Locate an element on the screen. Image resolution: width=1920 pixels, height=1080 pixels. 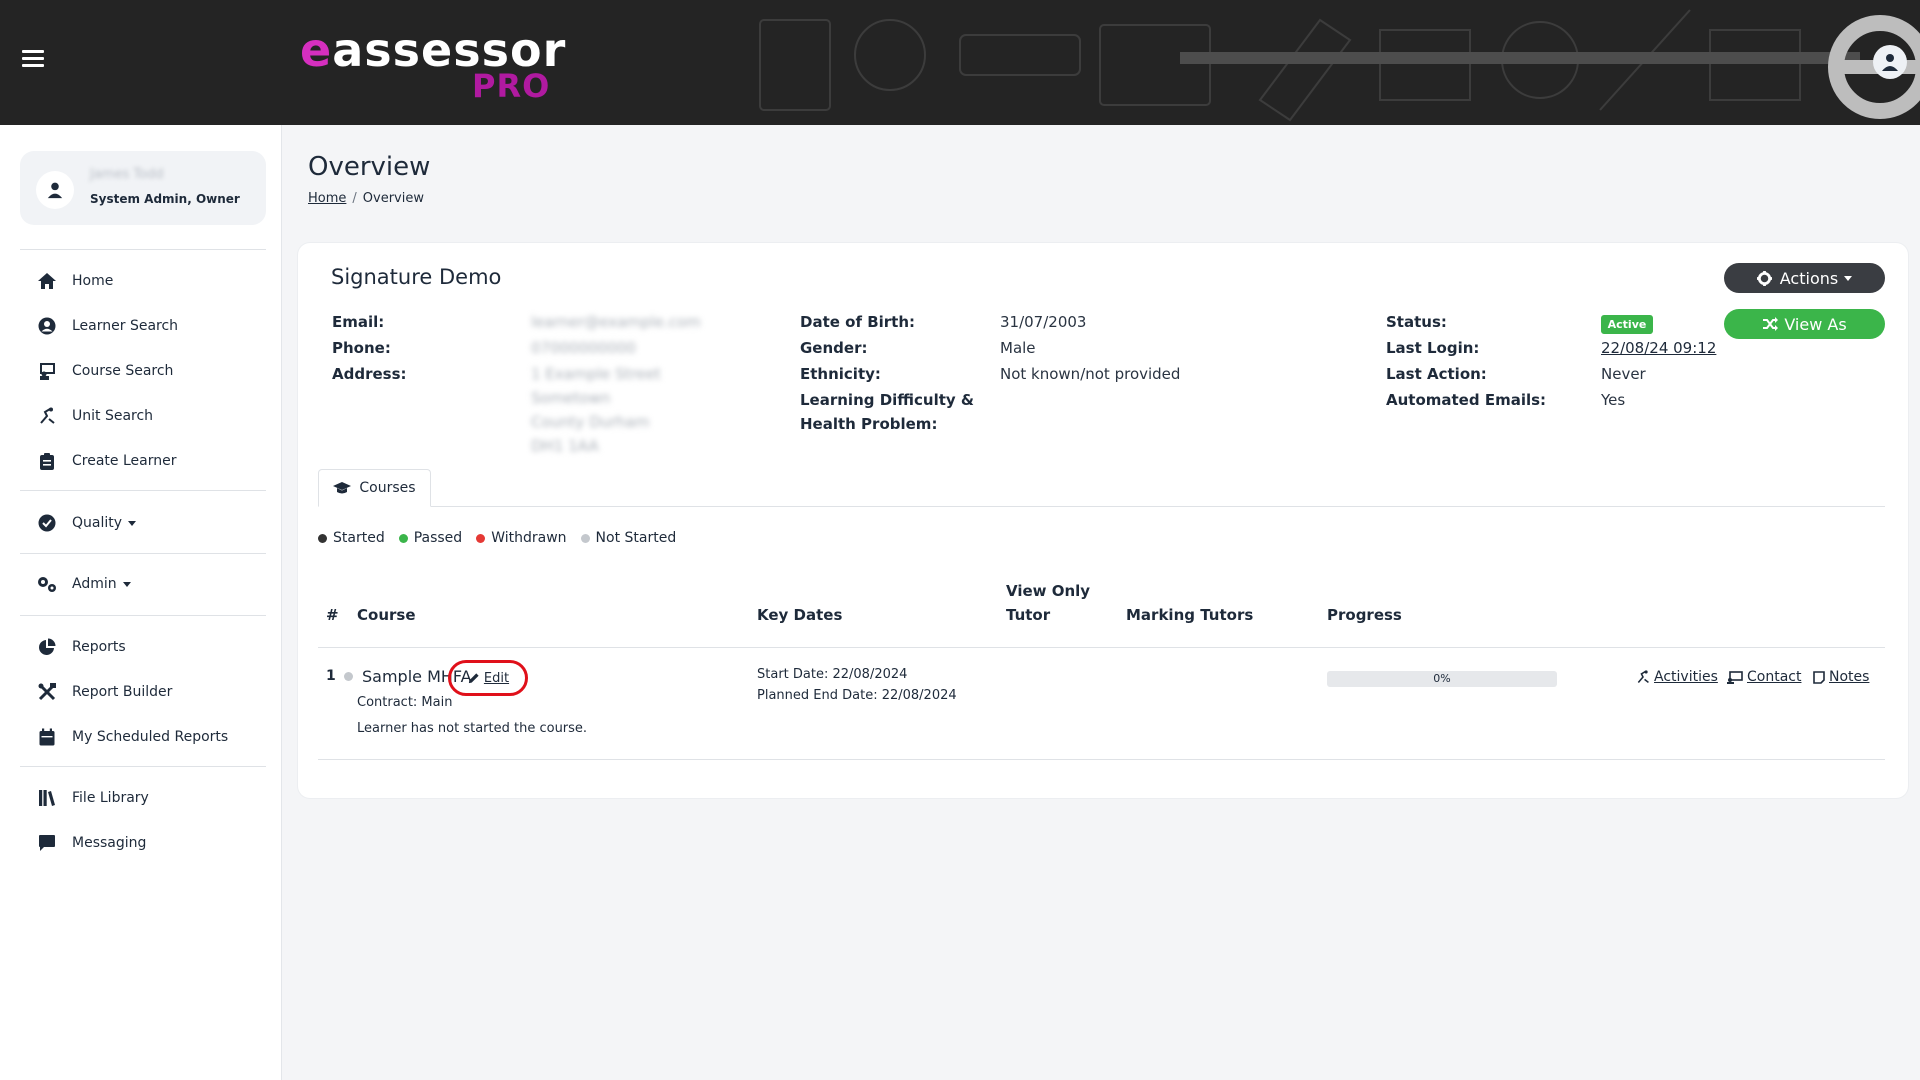
user-card: James Todd System Admin, Owner is located at coordinates (143, 188).